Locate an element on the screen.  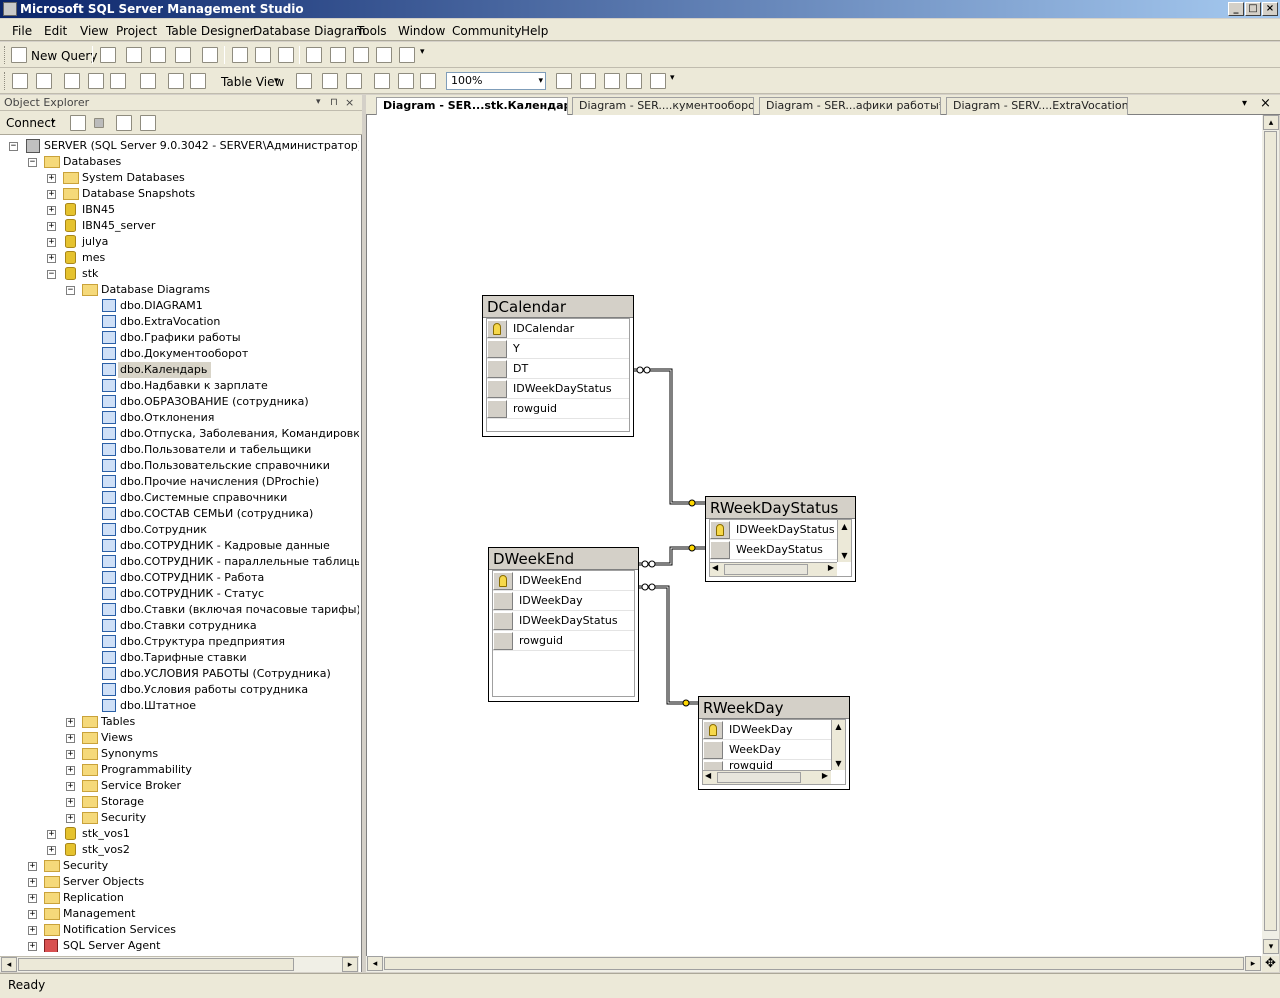
tree-node-service-broker: + Service Broker is located at coordinates (179, 786).